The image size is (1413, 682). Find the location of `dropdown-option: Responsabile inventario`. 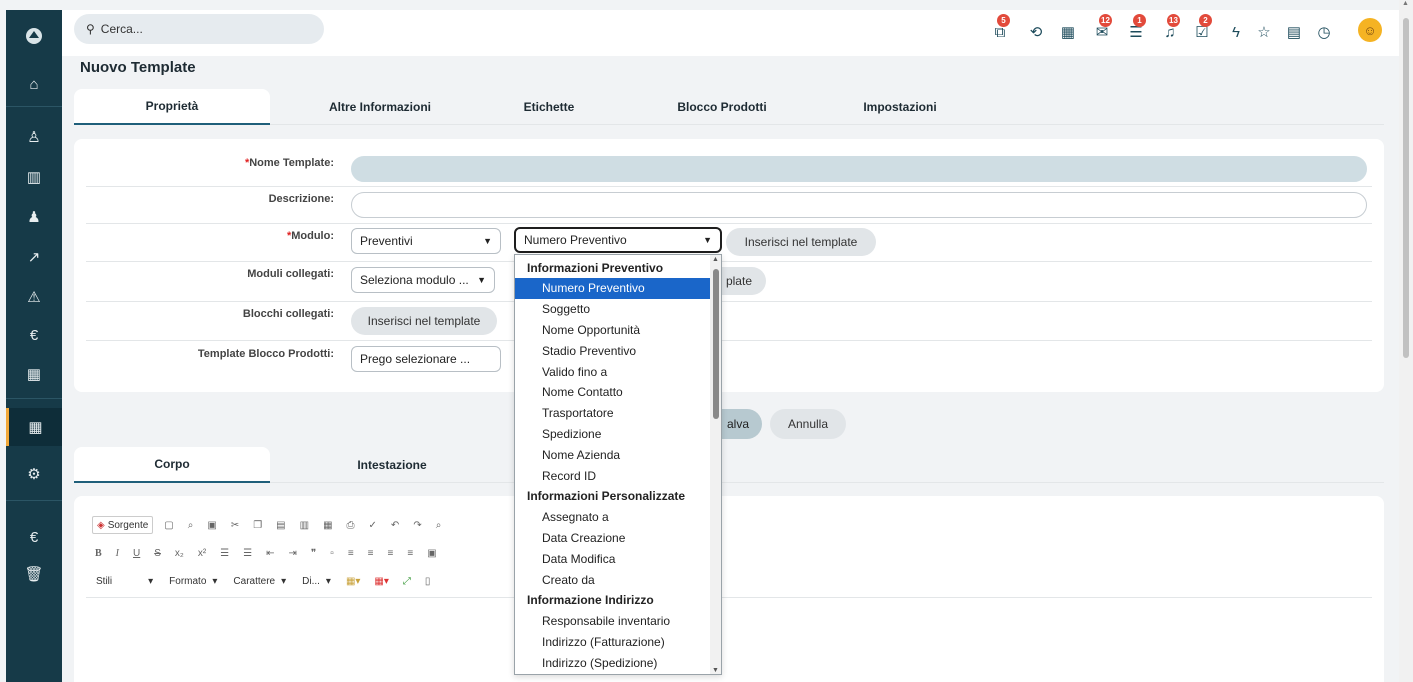

dropdown-option: Responsabile inventario is located at coordinates (612, 621).